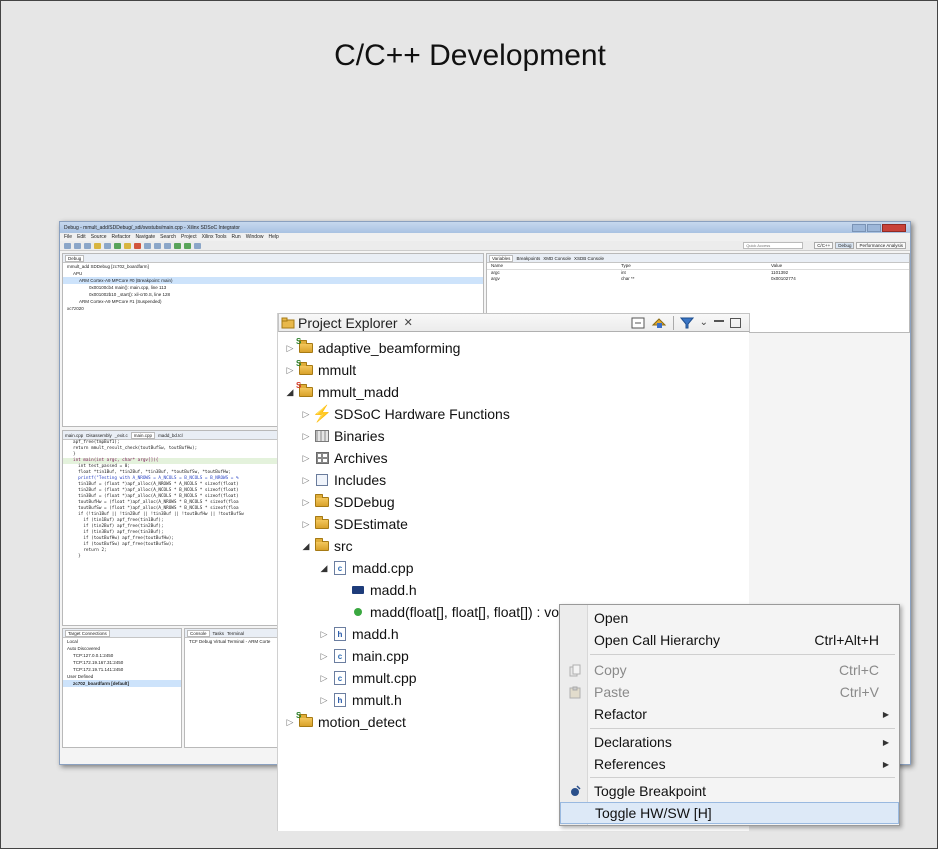  I want to click on tree-node-madd-cpp: ◢ c madd.cpp, so click(366, 568).